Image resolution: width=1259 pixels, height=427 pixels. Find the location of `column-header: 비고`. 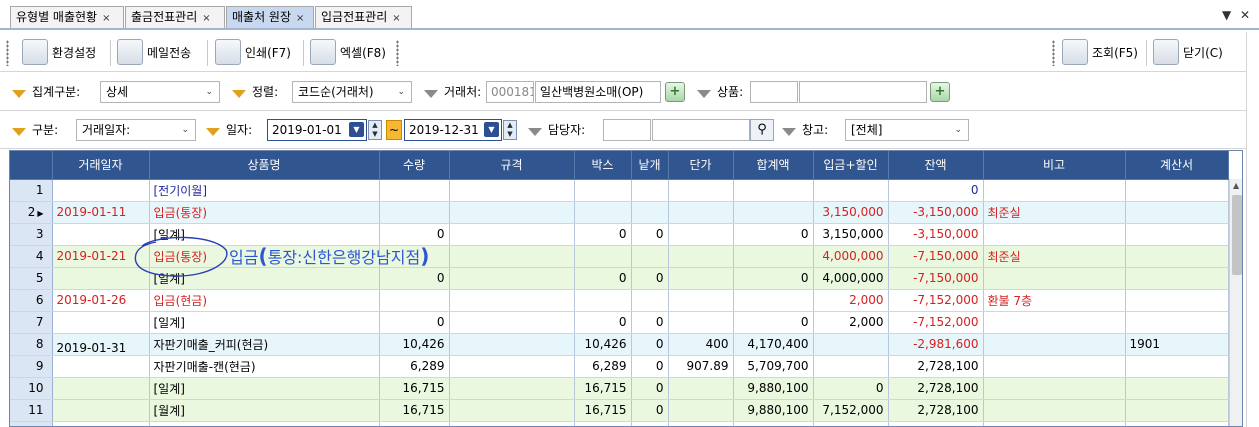

column-header: 비고 is located at coordinates (1054, 165).